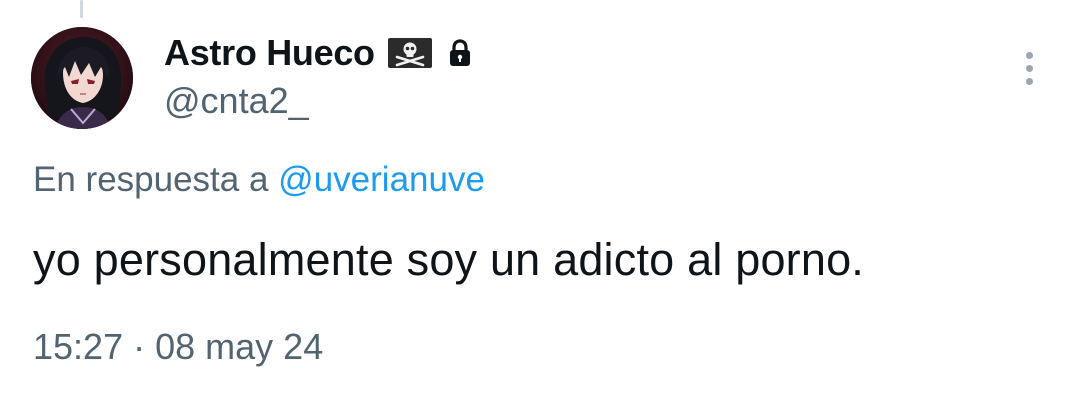  What do you see at coordinates (151, 179) in the screenshot?
I see `reply-prefix: En respuesta a` at bounding box center [151, 179].